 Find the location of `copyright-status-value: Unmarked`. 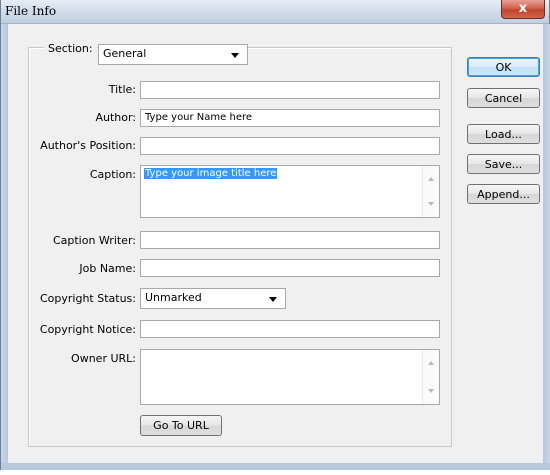

copyright-status-value: Unmarked is located at coordinates (173, 297).